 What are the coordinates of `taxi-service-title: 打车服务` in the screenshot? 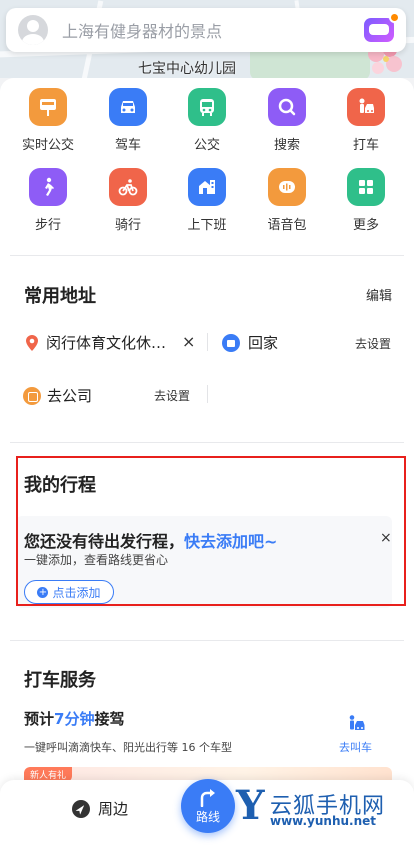 It's located at (60, 680).